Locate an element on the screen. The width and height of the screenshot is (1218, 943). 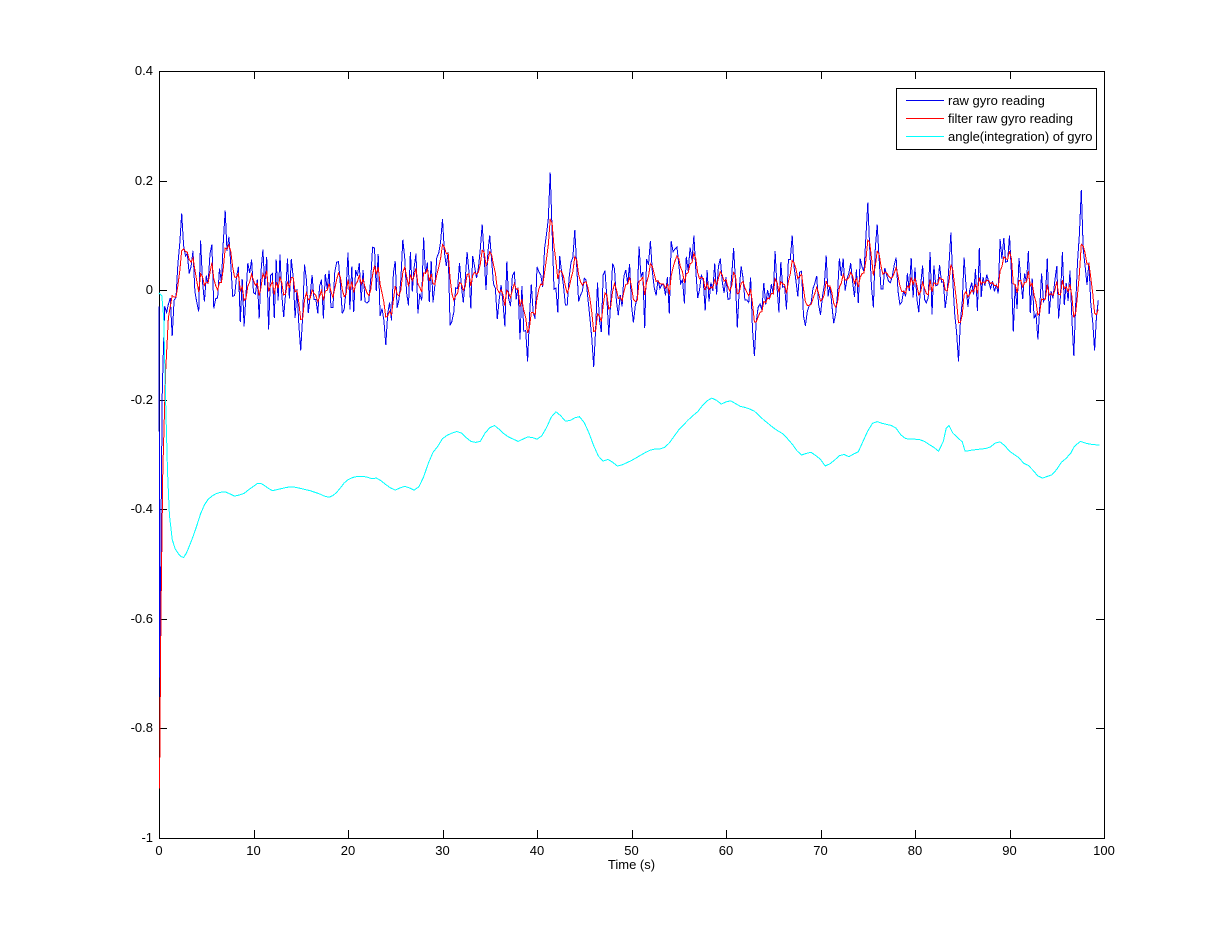
x-axis-title: Time (s) is located at coordinates (631, 864).